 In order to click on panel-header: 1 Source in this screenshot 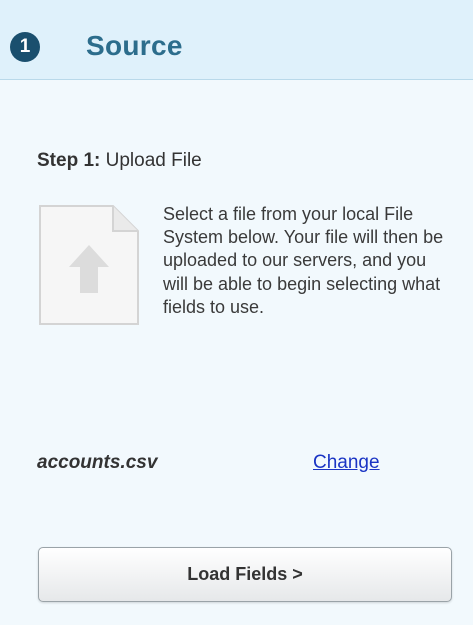, I will do `click(236, 40)`.